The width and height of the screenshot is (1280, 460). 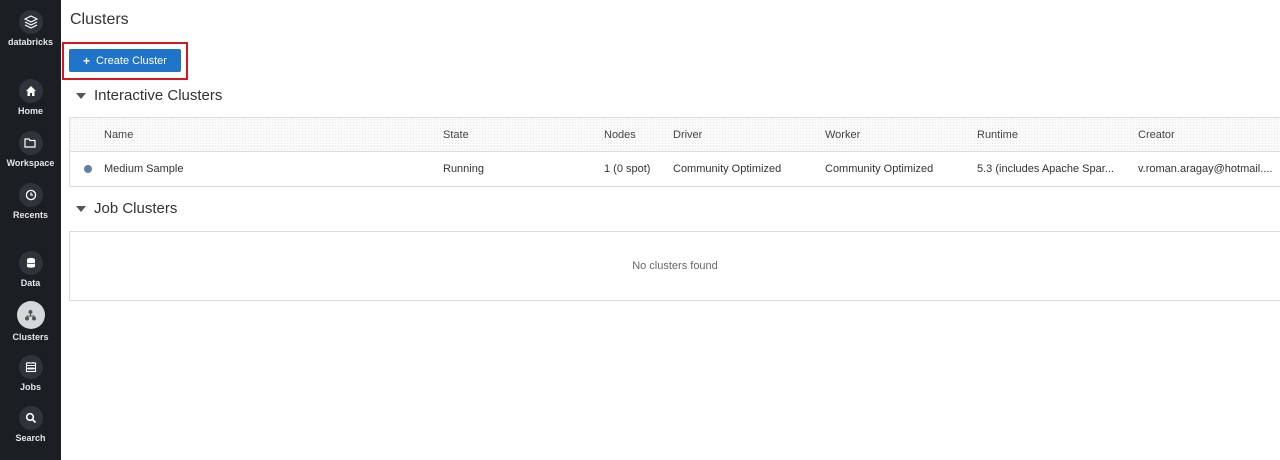 I want to click on clusters-icon, so click(x=30, y=315).